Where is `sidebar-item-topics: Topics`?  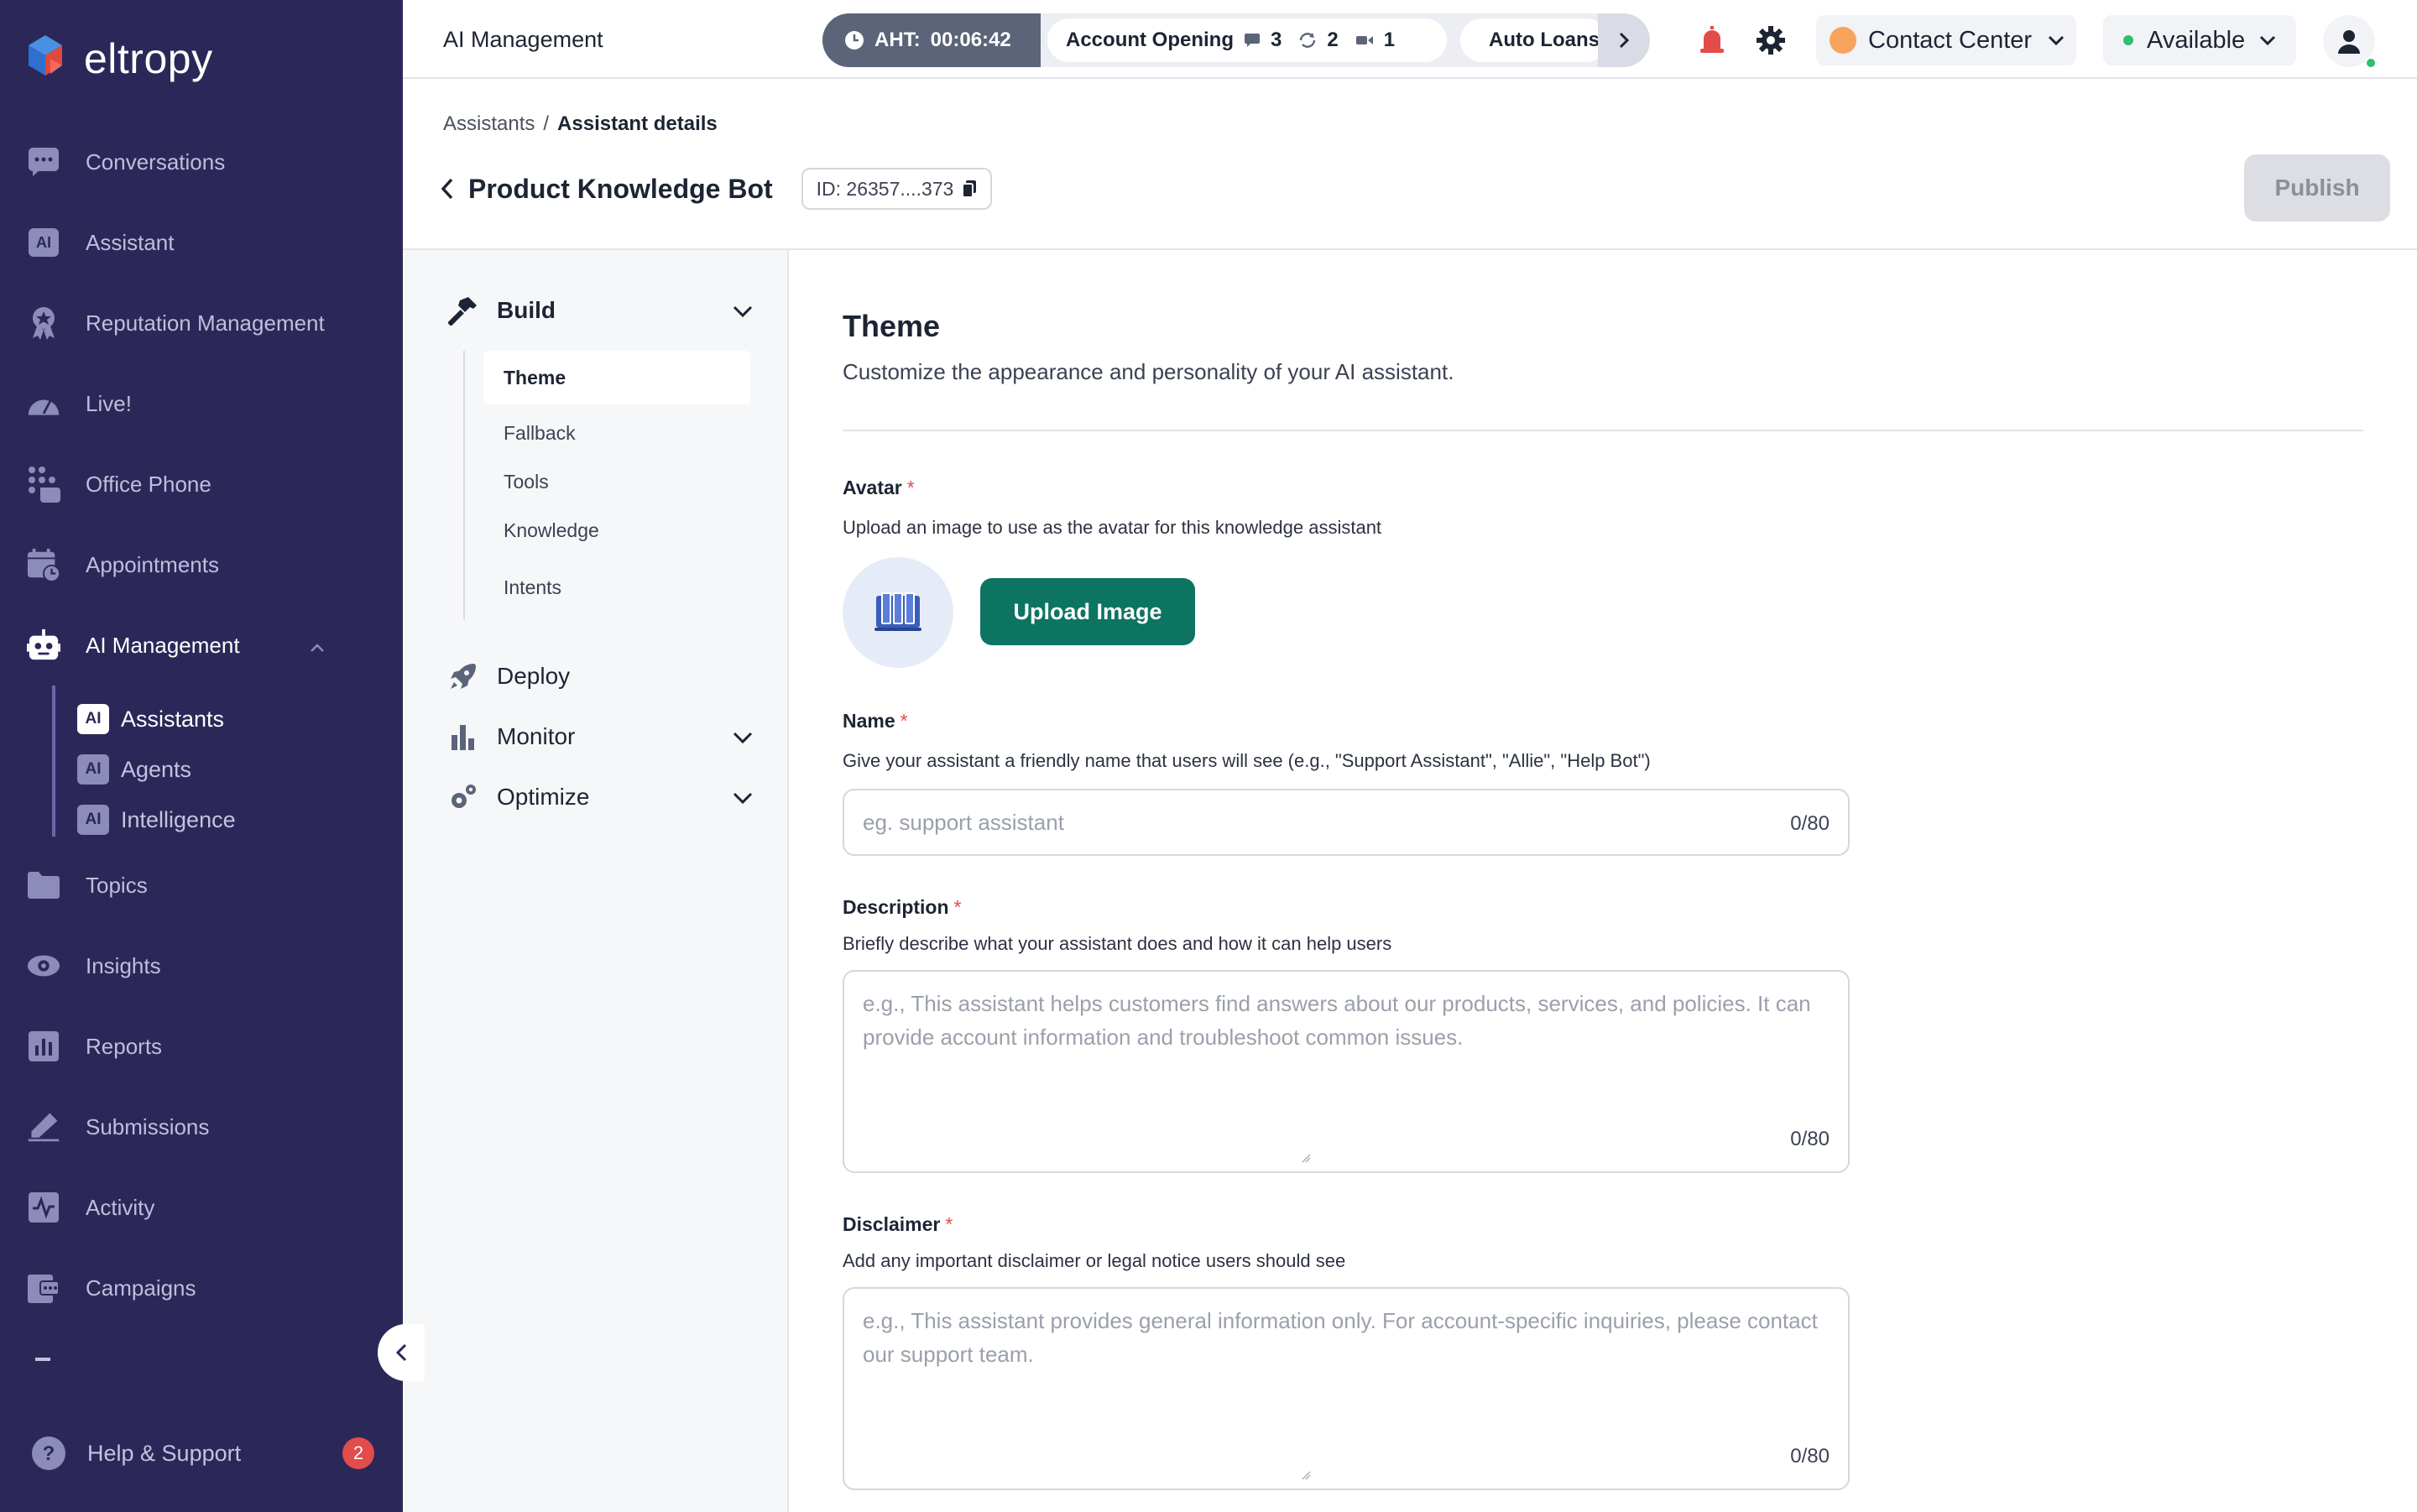 sidebar-item-topics: Topics is located at coordinates (201, 885).